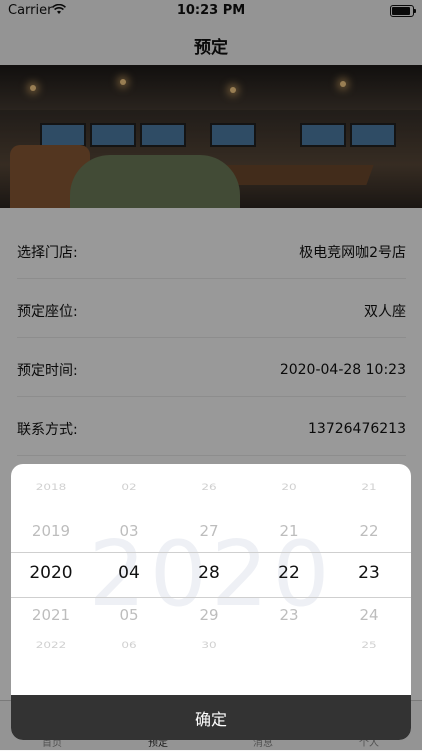 Image resolution: width=422 pixels, height=751 pixels. I want to click on year-selected: 2020, so click(51, 573).